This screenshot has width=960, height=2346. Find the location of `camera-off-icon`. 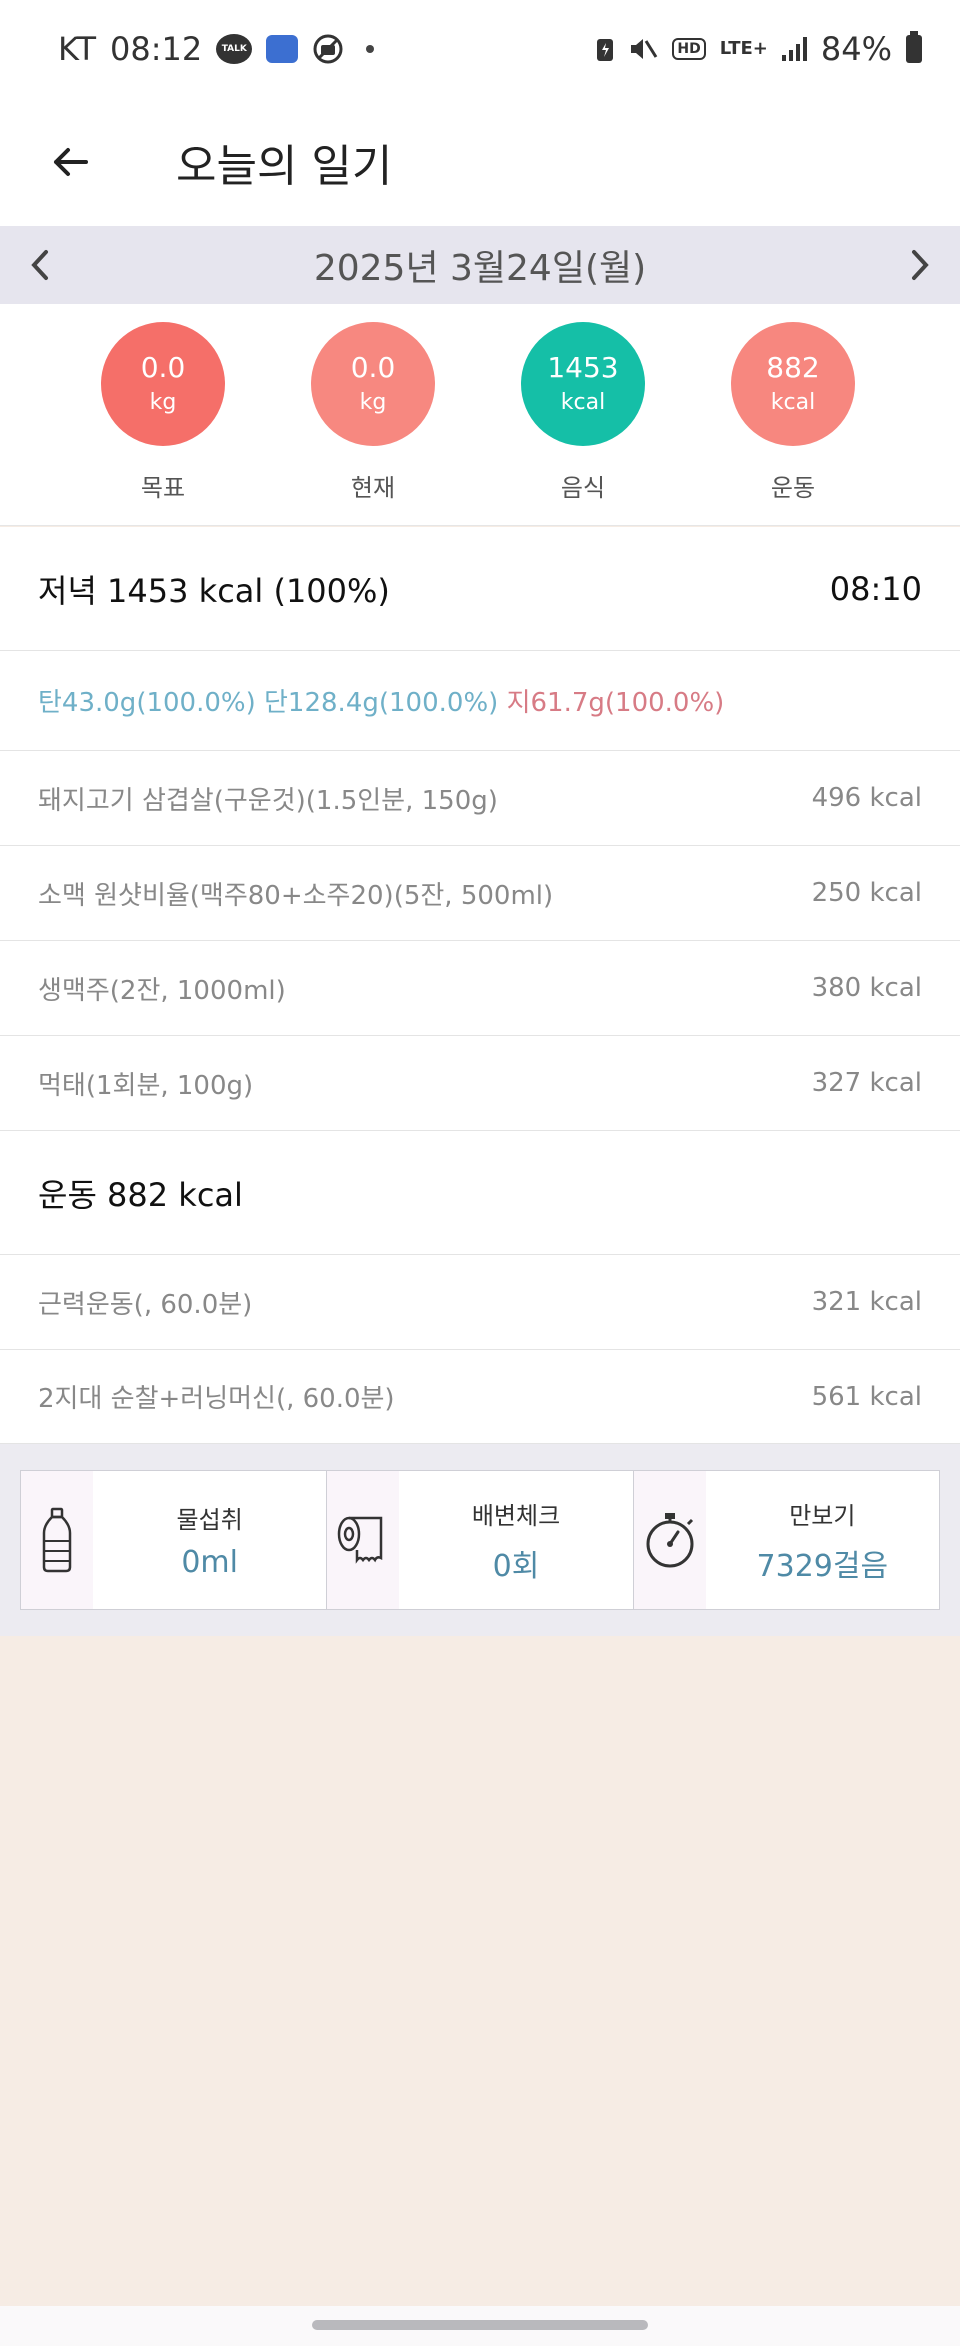

camera-off-icon is located at coordinates (328, 49).